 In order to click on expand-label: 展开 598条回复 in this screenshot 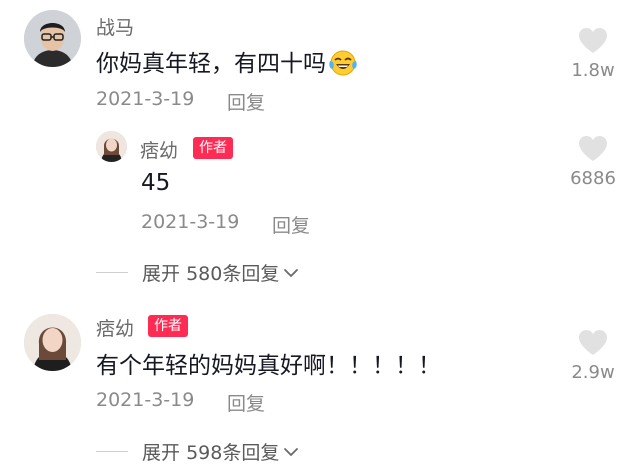, I will do `click(210, 451)`.